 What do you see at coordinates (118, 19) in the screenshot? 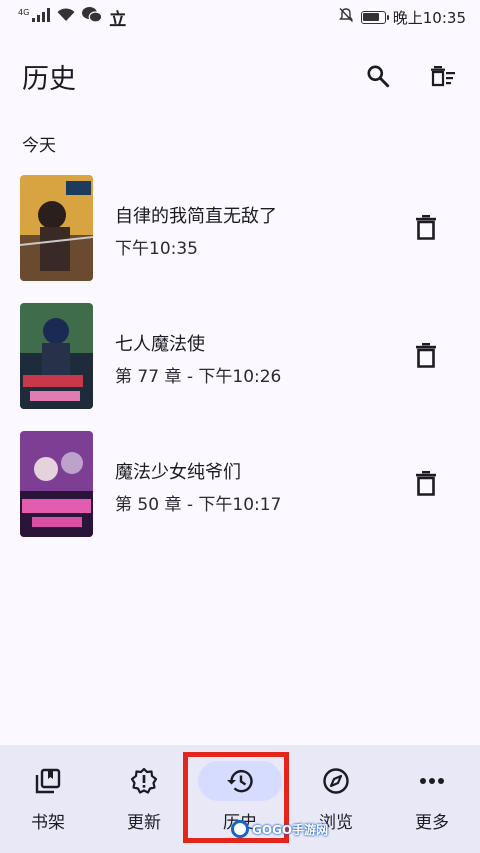
I see `app-notification-icon: 立` at bounding box center [118, 19].